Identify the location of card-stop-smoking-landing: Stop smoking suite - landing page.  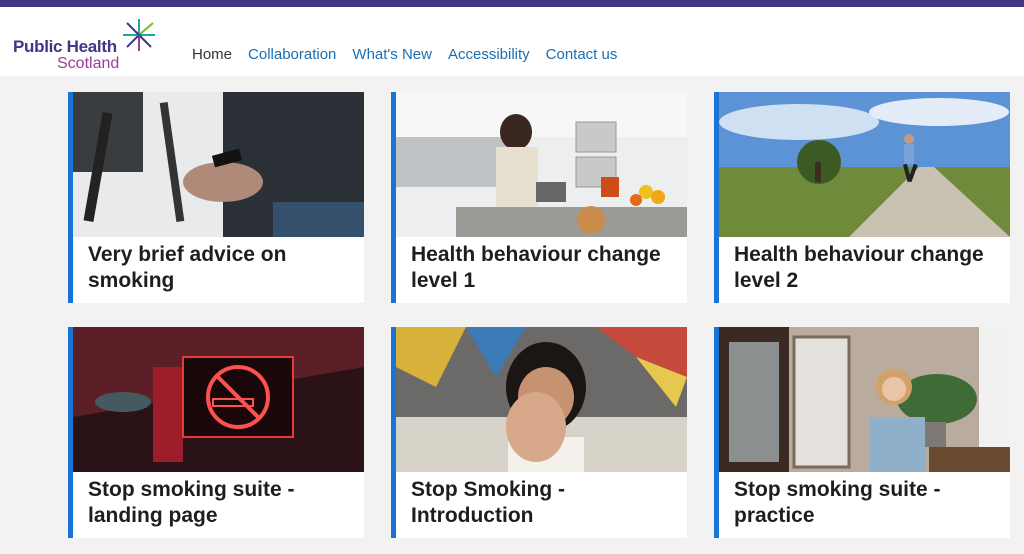
(216, 432).